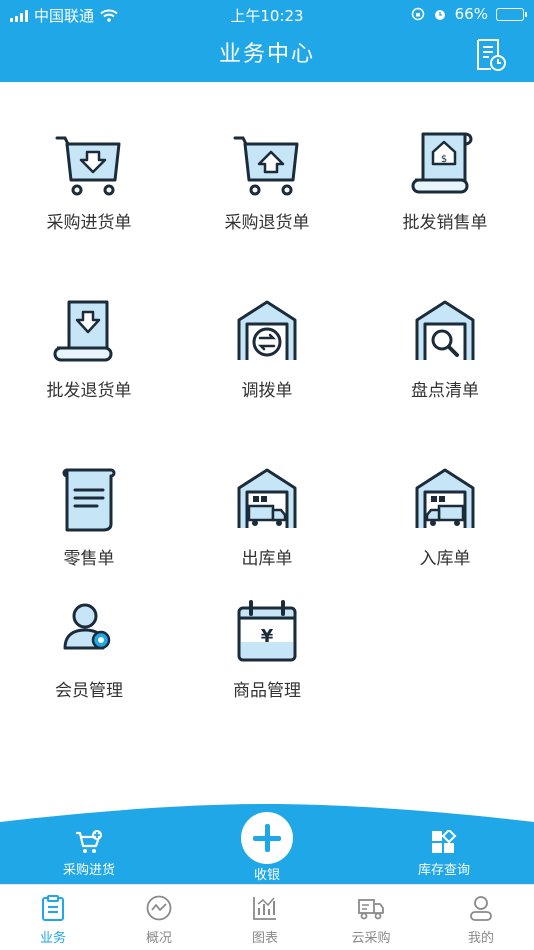  I want to click on member-icon, so click(87, 626).